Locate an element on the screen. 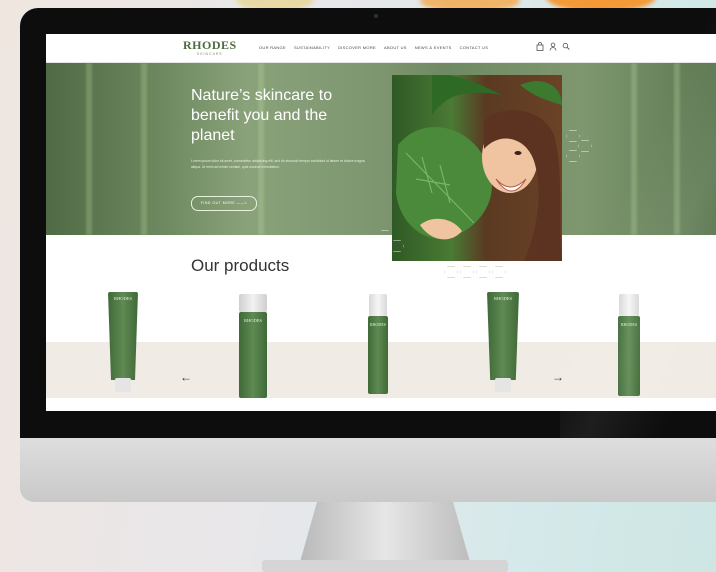 The image size is (716, 572). nav-icons is located at coordinates (553, 47).